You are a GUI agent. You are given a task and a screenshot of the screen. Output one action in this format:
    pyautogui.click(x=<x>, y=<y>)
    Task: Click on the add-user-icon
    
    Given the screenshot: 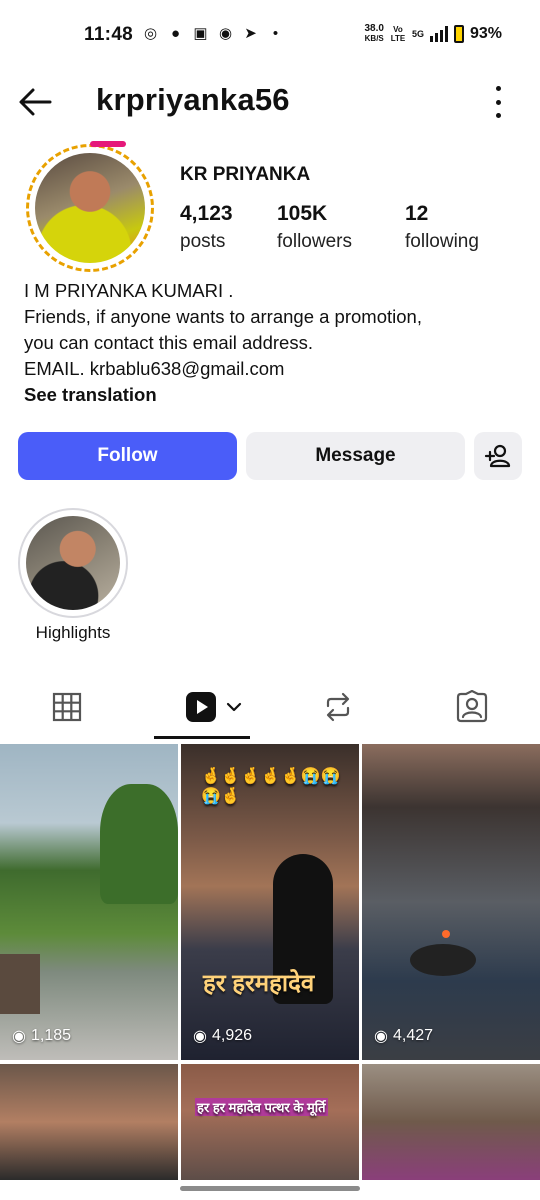 What is the action you would take?
    pyautogui.click(x=497, y=456)
    